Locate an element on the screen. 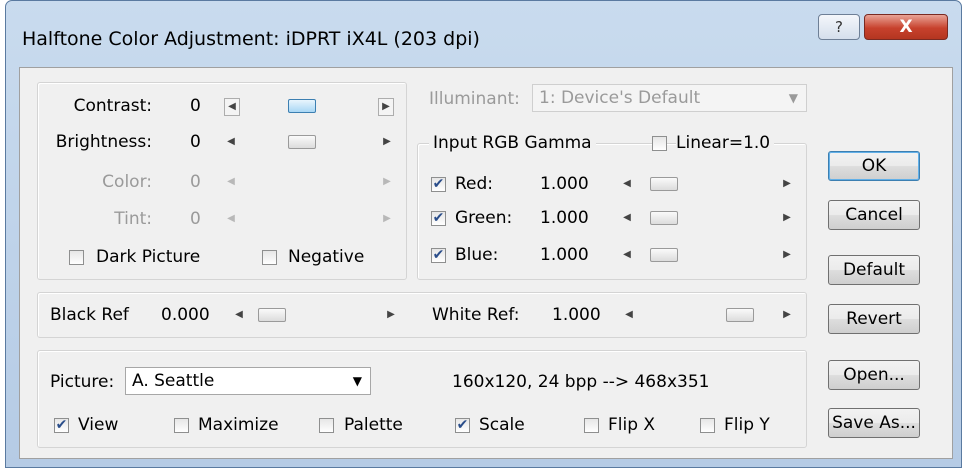 The width and height of the screenshot is (967, 473). red-slider-thumb is located at coordinates (664, 184).